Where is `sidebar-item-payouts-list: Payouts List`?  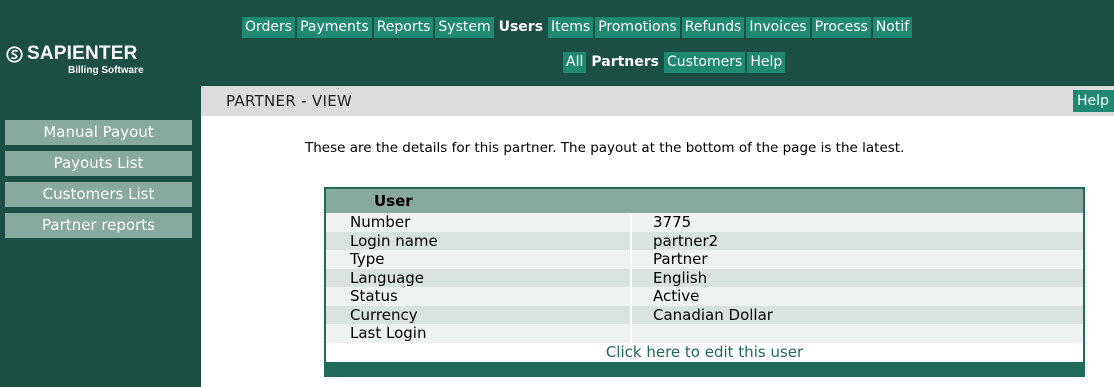
sidebar-item-payouts-list: Payouts List is located at coordinates (98, 163).